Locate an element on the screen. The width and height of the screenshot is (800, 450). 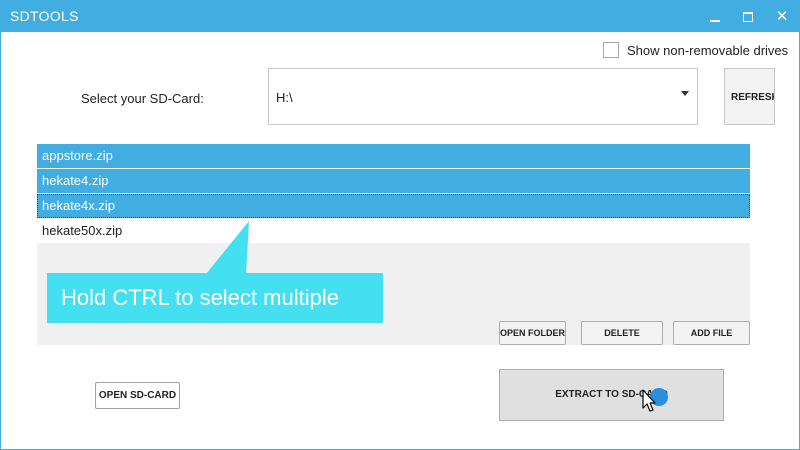
mouse-pointer-icon is located at coordinates (649, 400).